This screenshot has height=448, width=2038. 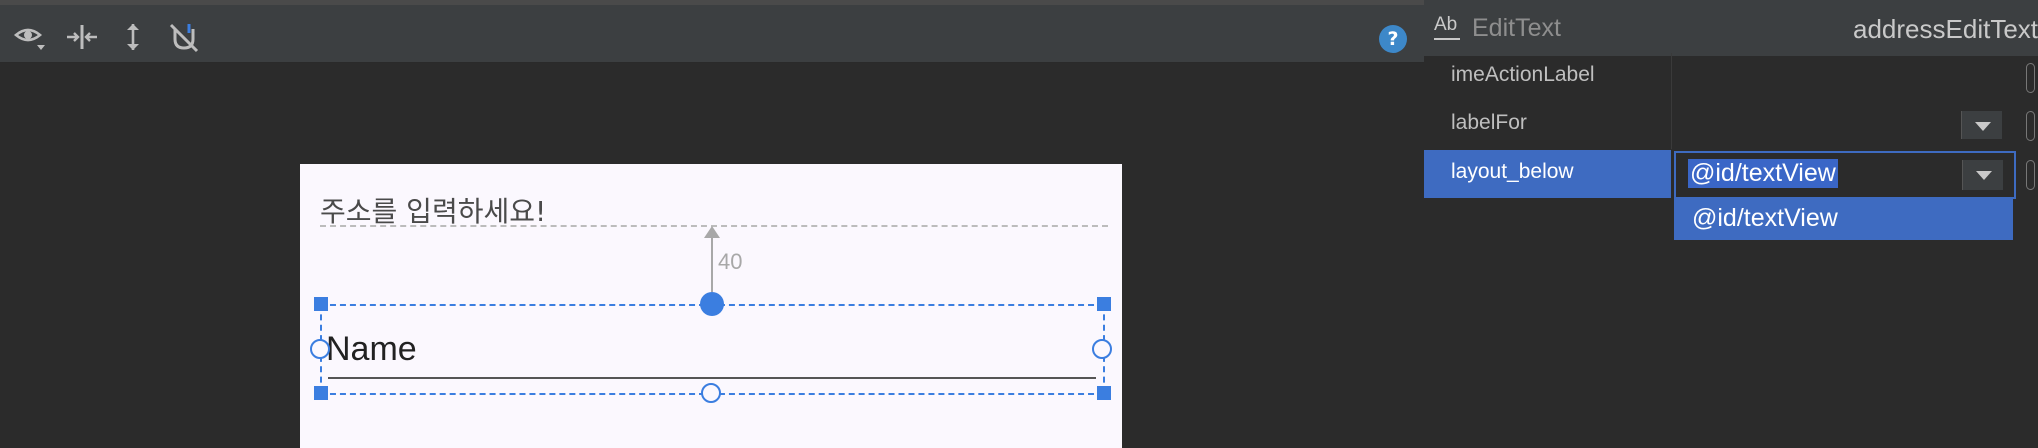 What do you see at coordinates (1447, 39) in the screenshot?
I see `edittext-icon-underline` at bounding box center [1447, 39].